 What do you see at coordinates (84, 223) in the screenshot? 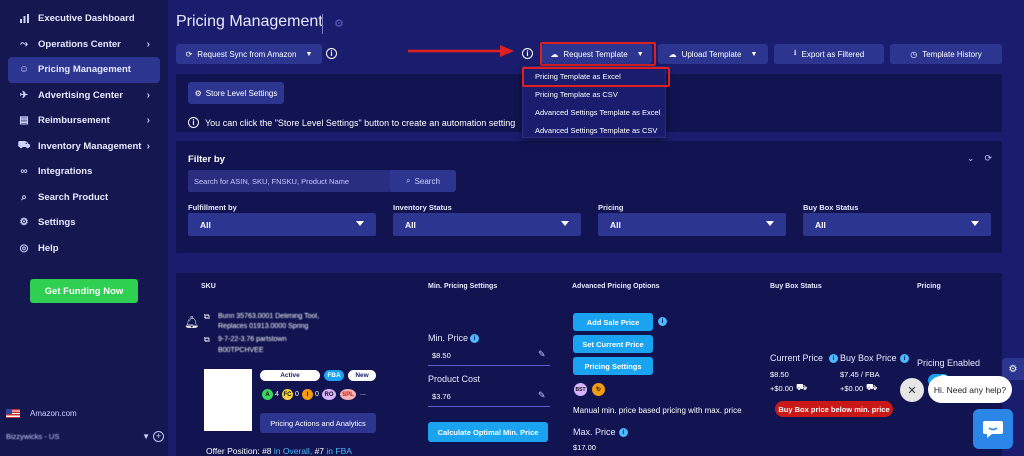
I see `sidebar-item-settings: ⚙ Settings` at bounding box center [84, 223].